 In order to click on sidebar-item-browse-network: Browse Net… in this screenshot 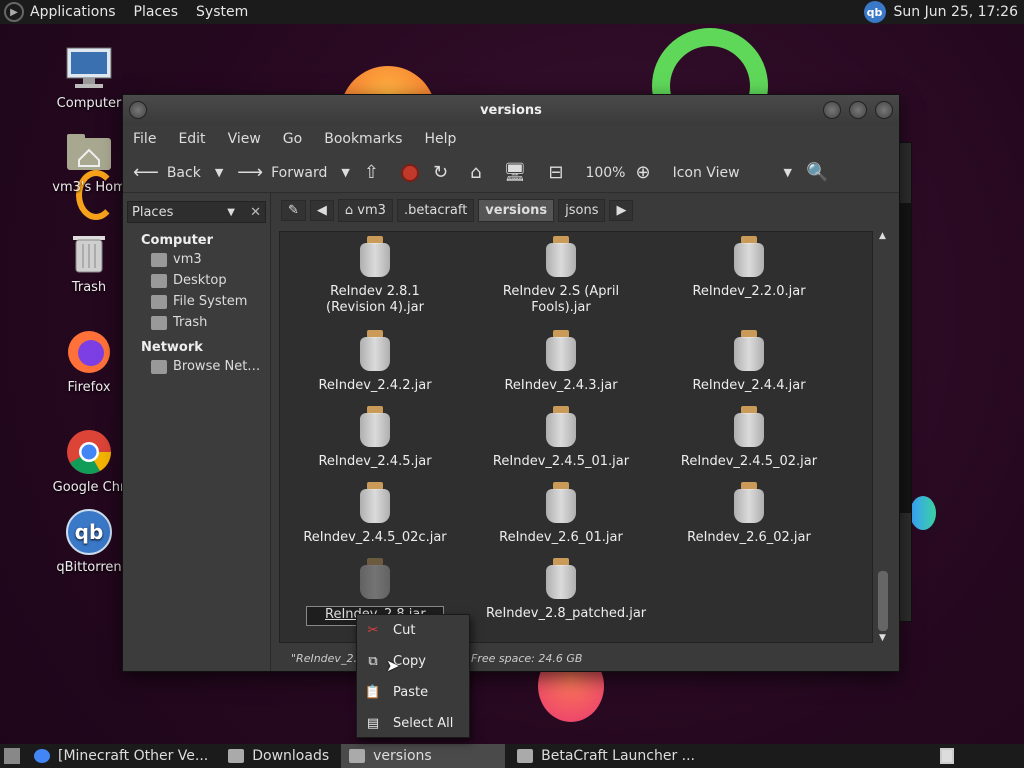, I will do `click(210, 366)`.